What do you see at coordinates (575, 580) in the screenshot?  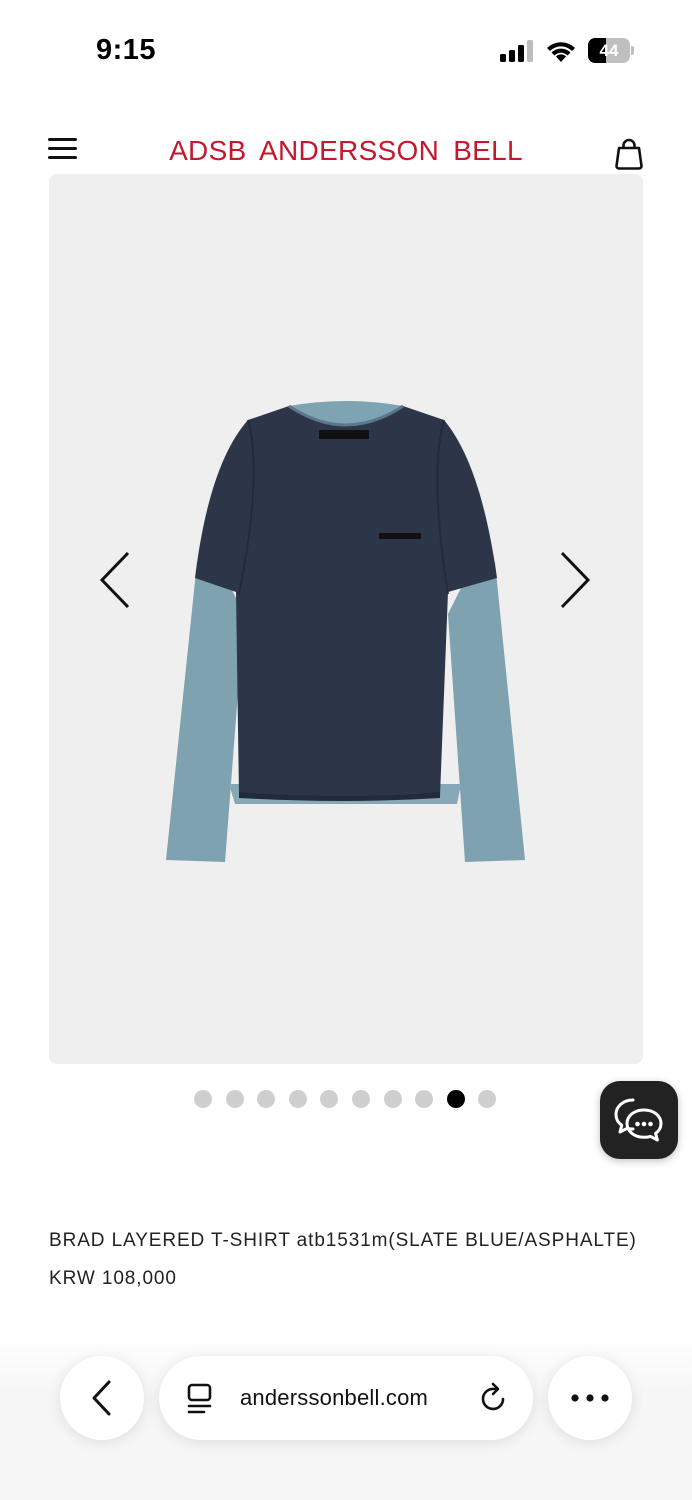 I see `next-image-arrow-icon` at bounding box center [575, 580].